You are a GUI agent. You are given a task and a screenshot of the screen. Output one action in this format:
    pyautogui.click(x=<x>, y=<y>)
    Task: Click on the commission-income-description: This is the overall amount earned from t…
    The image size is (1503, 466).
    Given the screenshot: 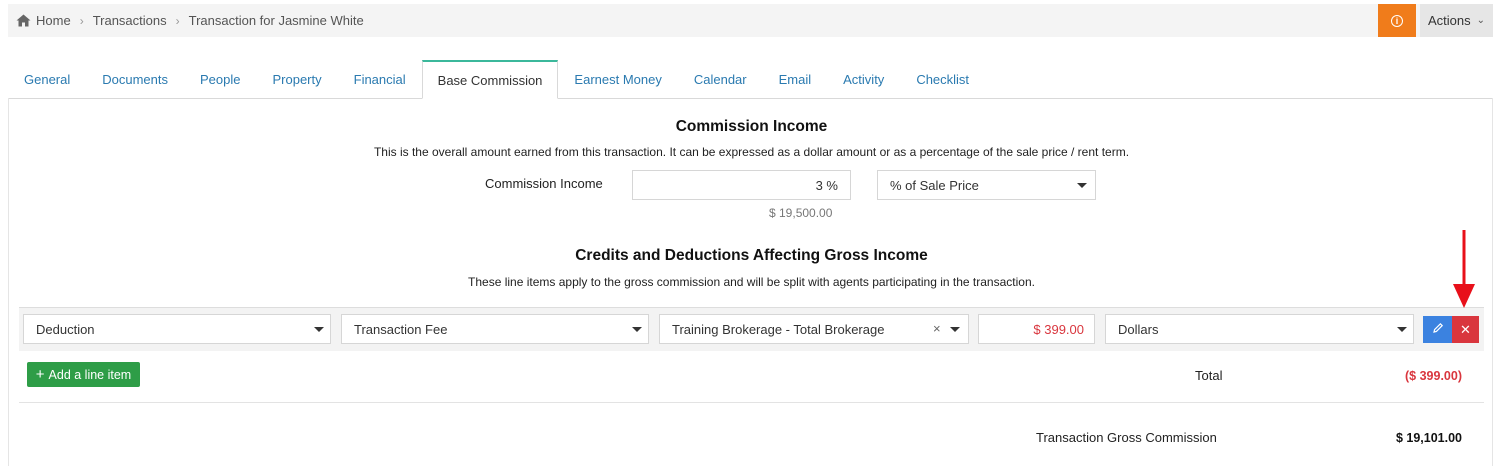 What is the action you would take?
    pyautogui.click(x=751, y=152)
    